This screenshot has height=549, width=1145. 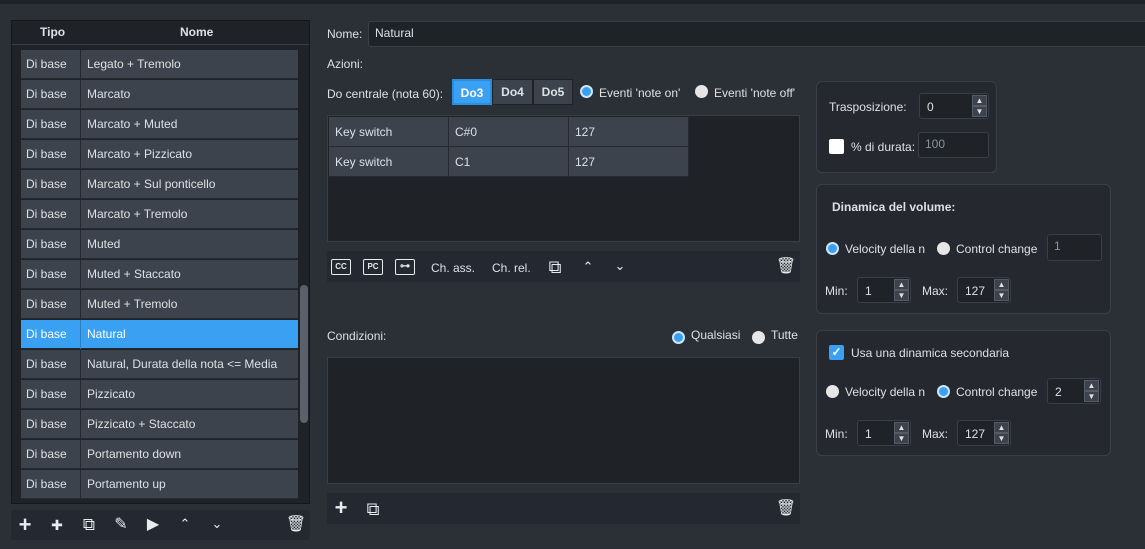 I want to click on list-item-nome: Muted, so click(x=104, y=244).